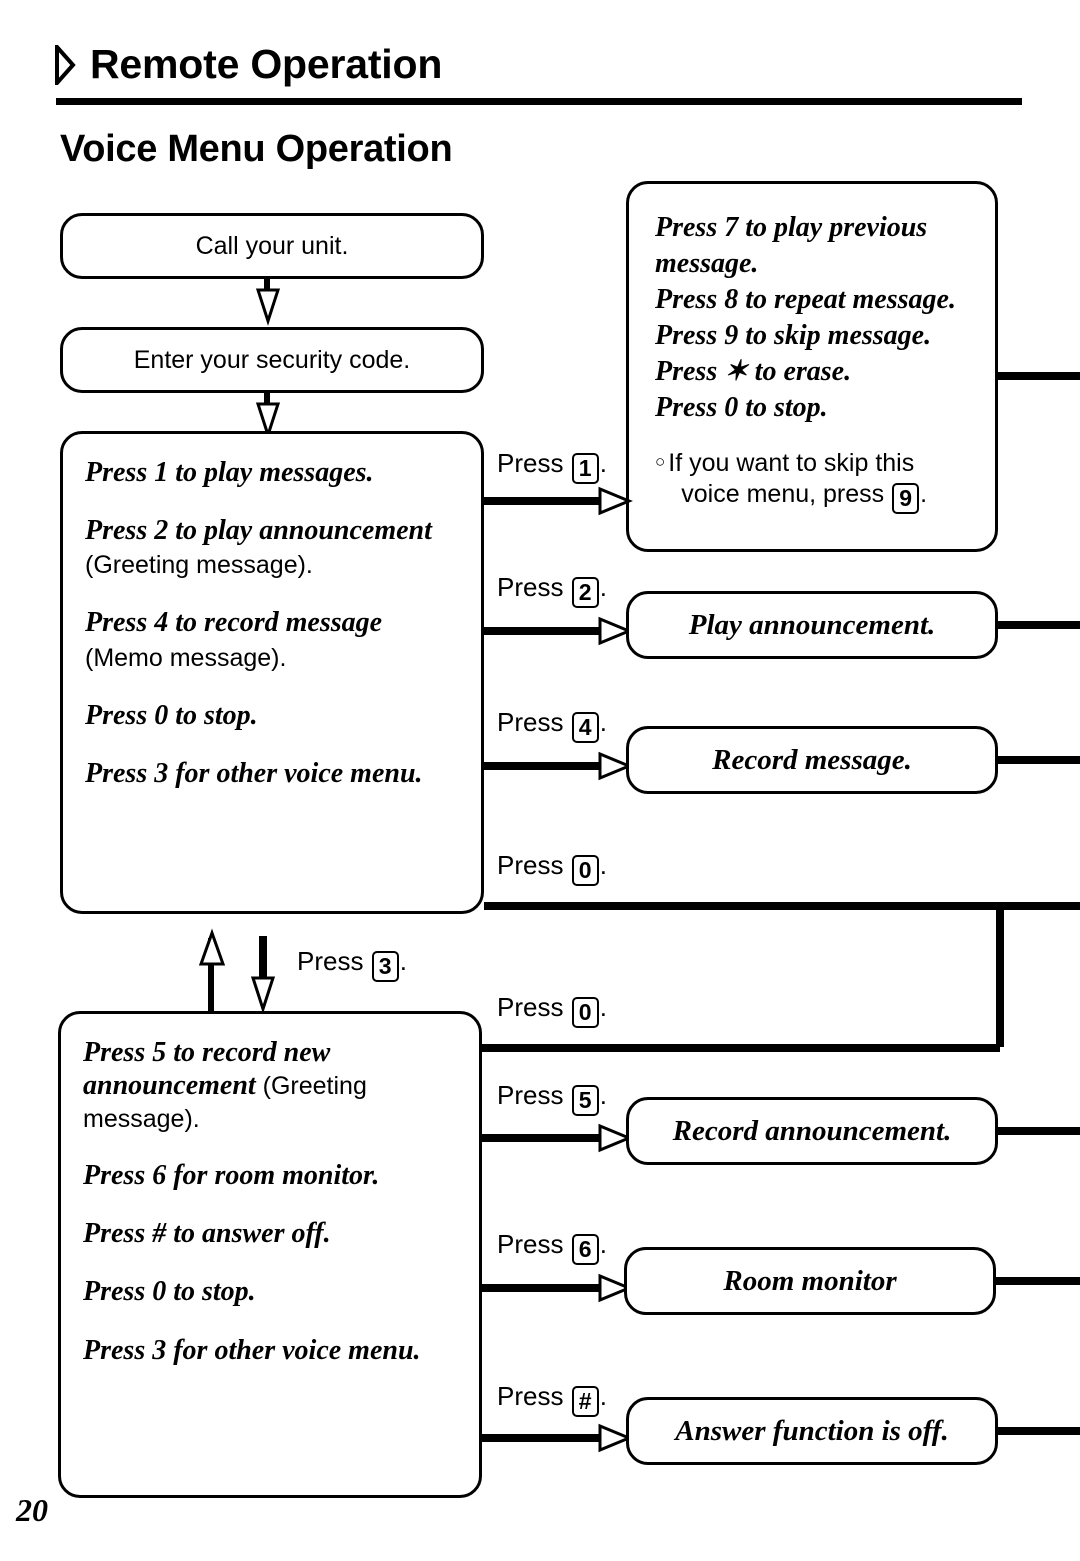 Image resolution: width=1080 pixels, height=1561 pixels. Describe the element at coordinates (585, 1249) in the screenshot. I see `key-6: 6` at that location.